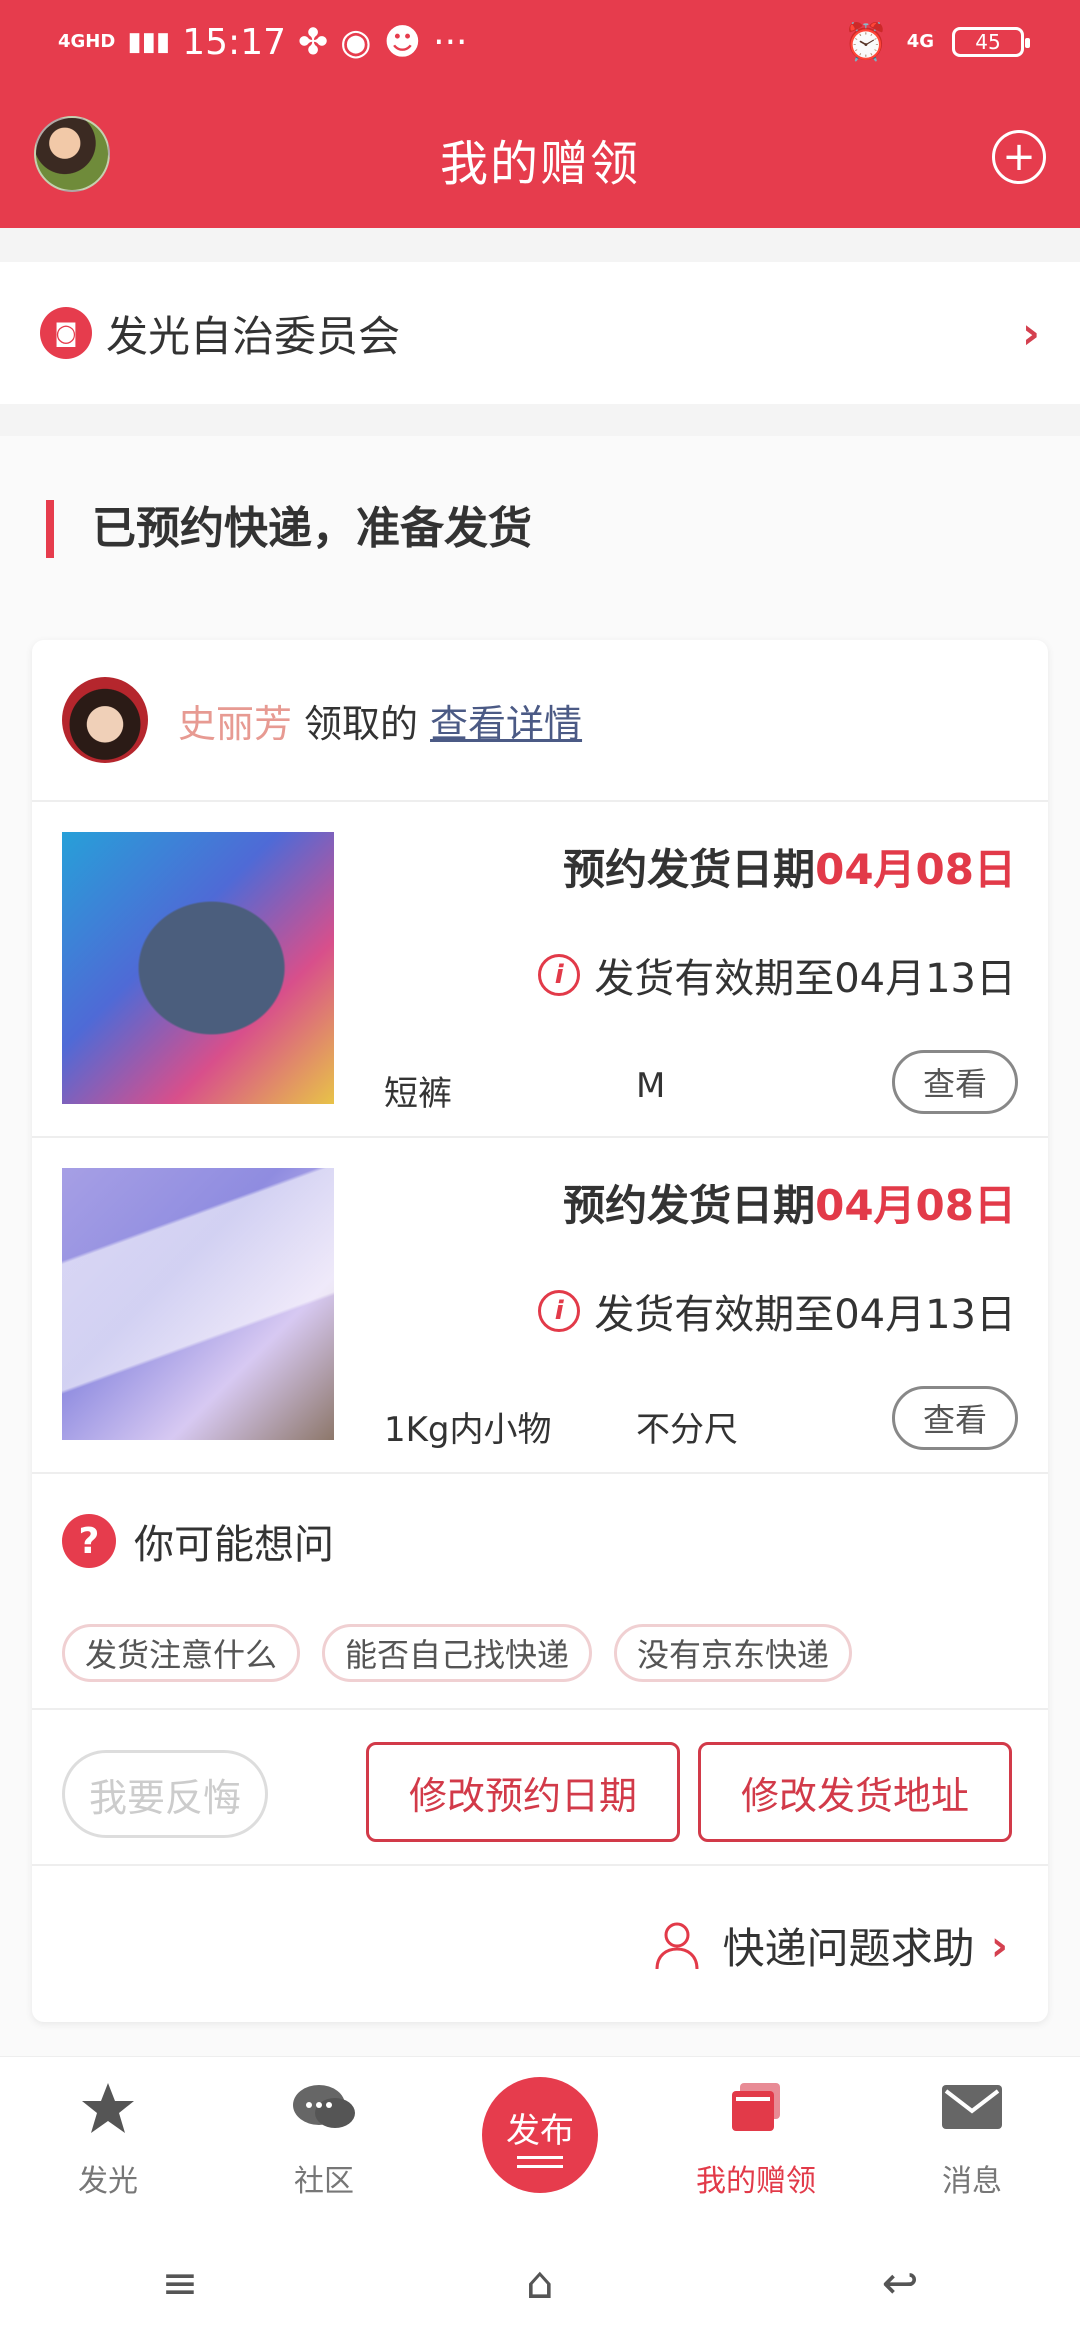  Describe the element at coordinates (108, 2141) in the screenshot. I see `tab-faguang: 发光` at that location.